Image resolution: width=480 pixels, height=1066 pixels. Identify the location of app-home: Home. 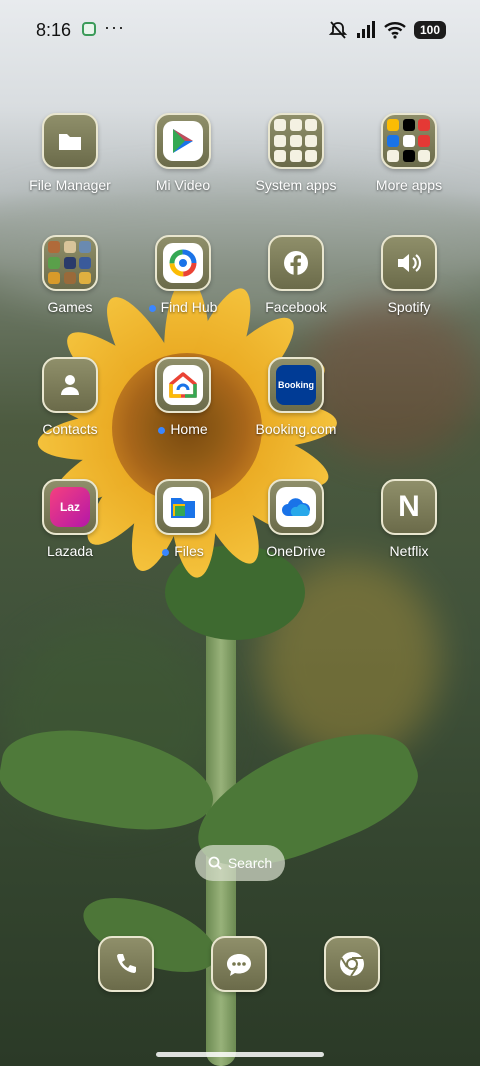
(183, 397).